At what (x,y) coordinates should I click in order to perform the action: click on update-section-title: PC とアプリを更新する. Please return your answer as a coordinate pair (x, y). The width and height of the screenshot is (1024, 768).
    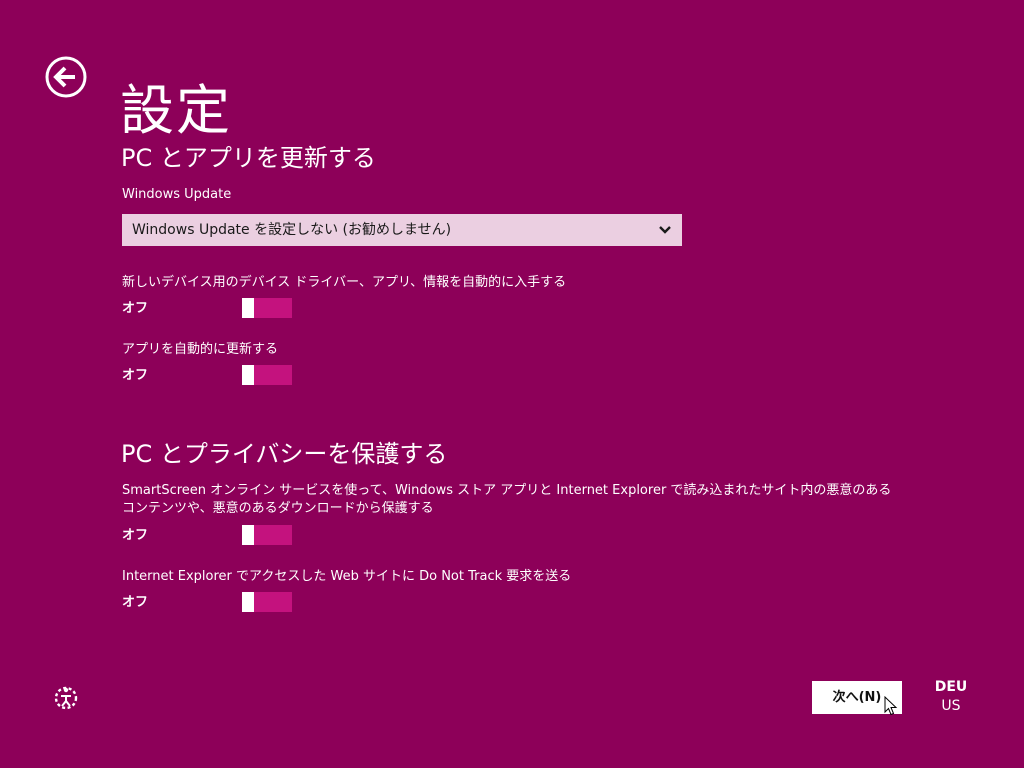
    Looking at the image, I should click on (248, 158).